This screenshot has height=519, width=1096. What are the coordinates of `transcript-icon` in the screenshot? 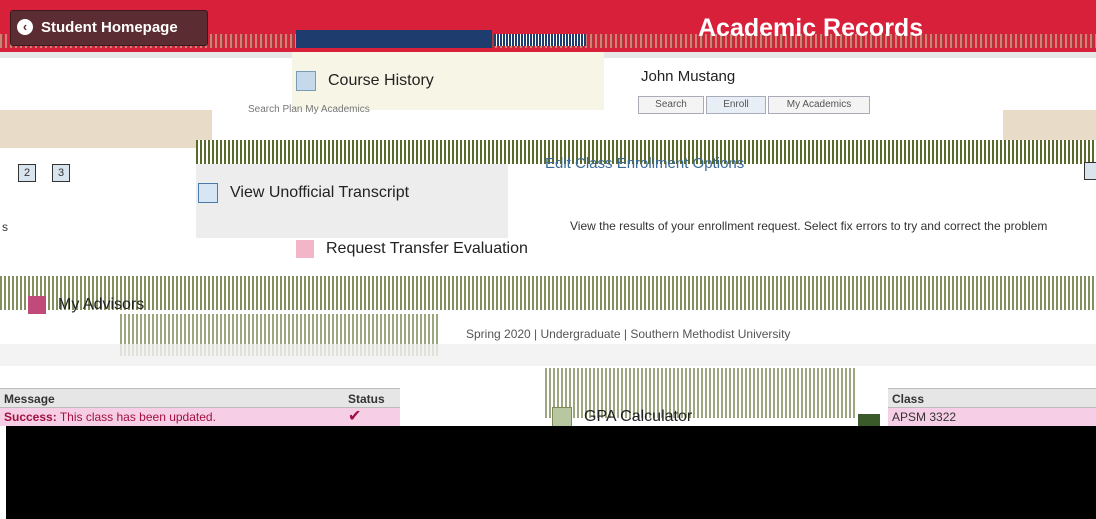 It's located at (208, 193).